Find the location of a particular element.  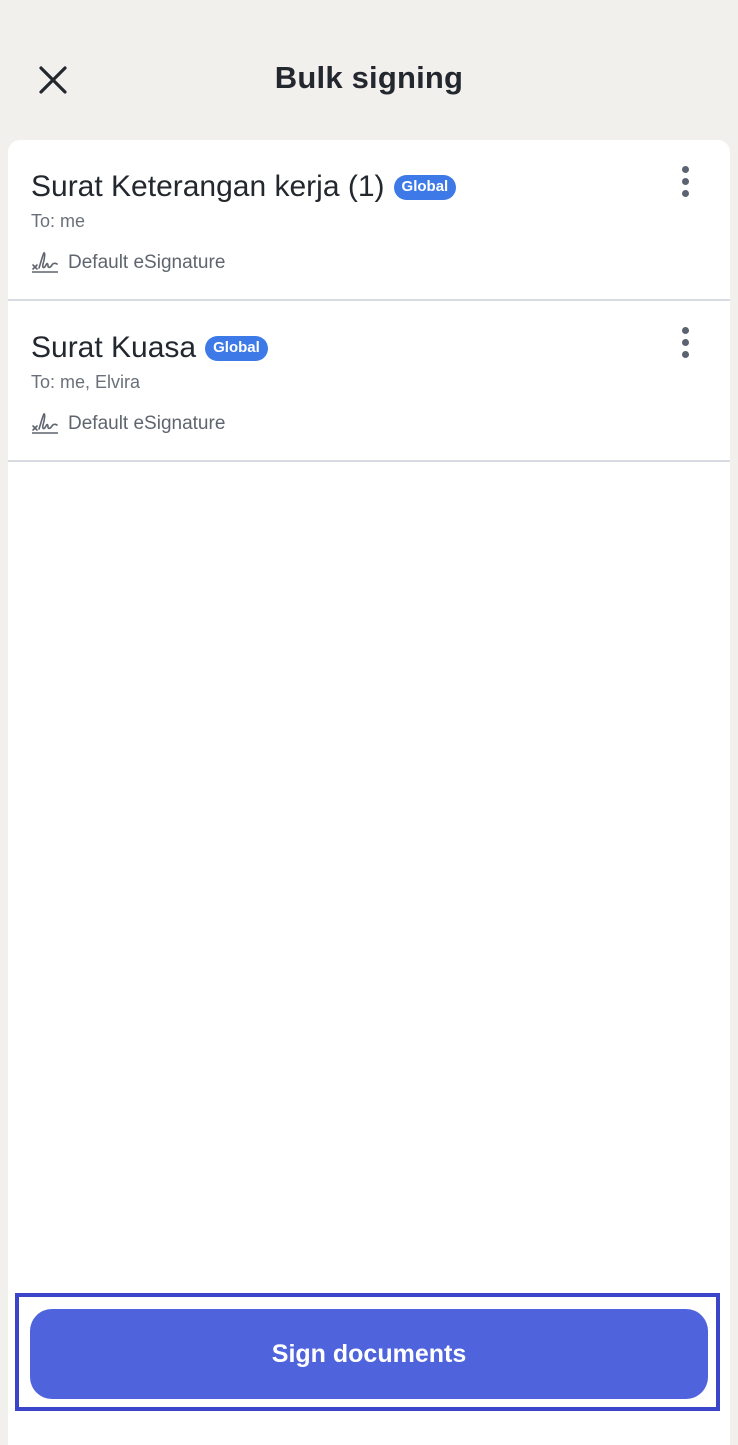

document-title-row: Surat Keterangan kerja (1) Global is located at coordinates (244, 187).